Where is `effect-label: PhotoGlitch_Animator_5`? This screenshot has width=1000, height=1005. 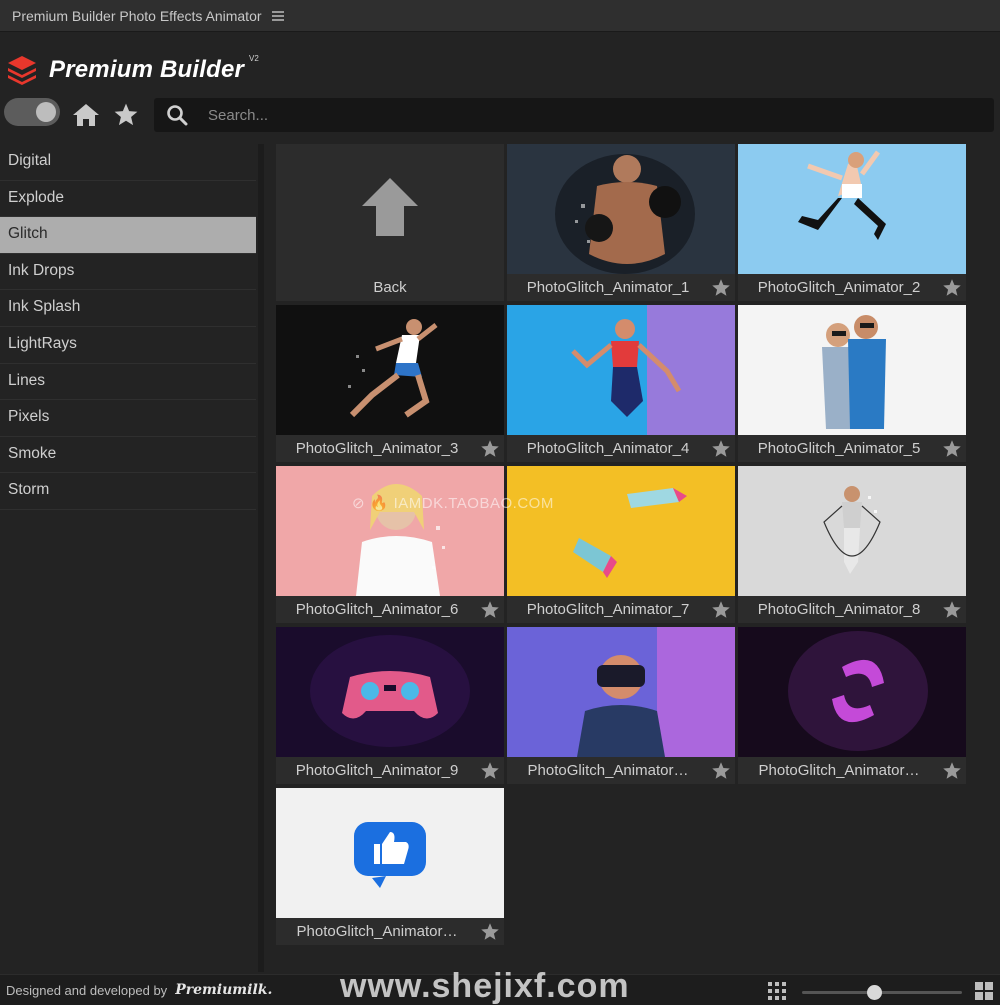
effect-label: PhotoGlitch_Animator_5 is located at coordinates (839, 448).